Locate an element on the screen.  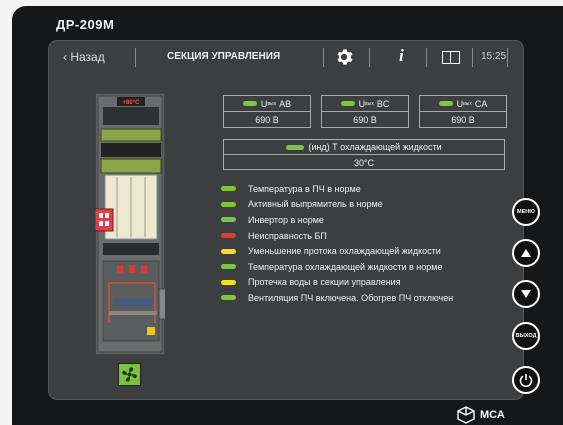
page-title: СЕКЦИЯ УПРАВЛЕНИЯ is located at coordinates (224, 56).